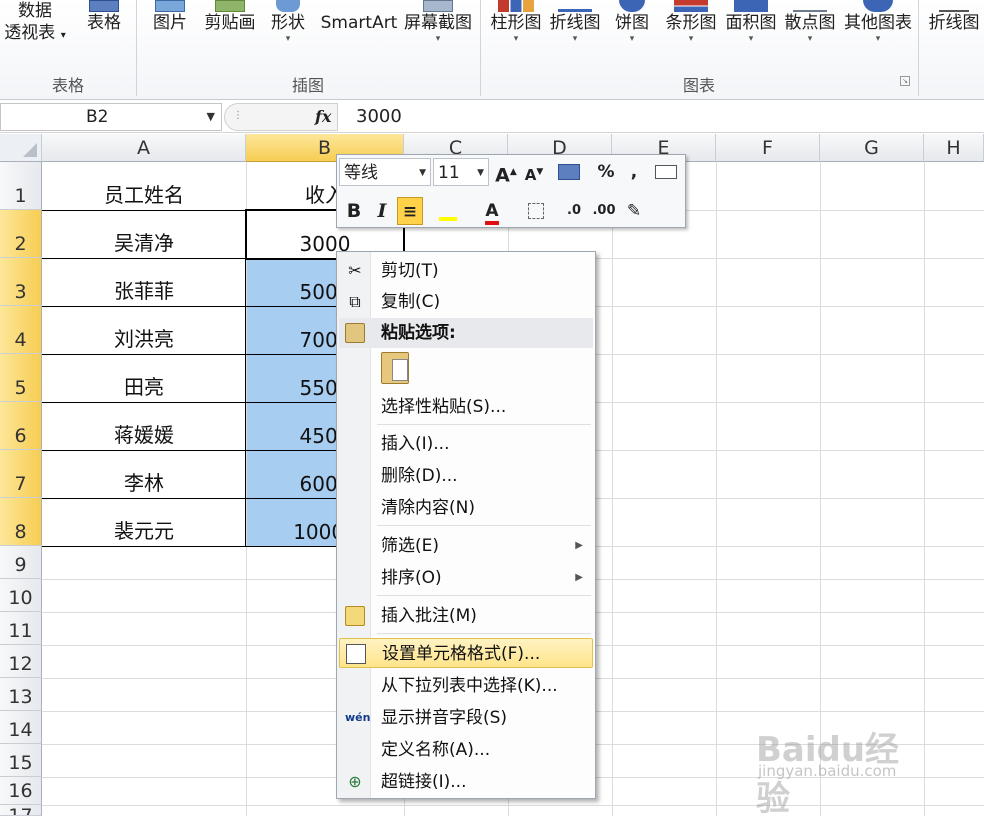 This screenshot has height=816, width=984. Describe the element at coordinates (385, 172) in the screenshot. I see `font-name-select: 等线 ▼` at that location.